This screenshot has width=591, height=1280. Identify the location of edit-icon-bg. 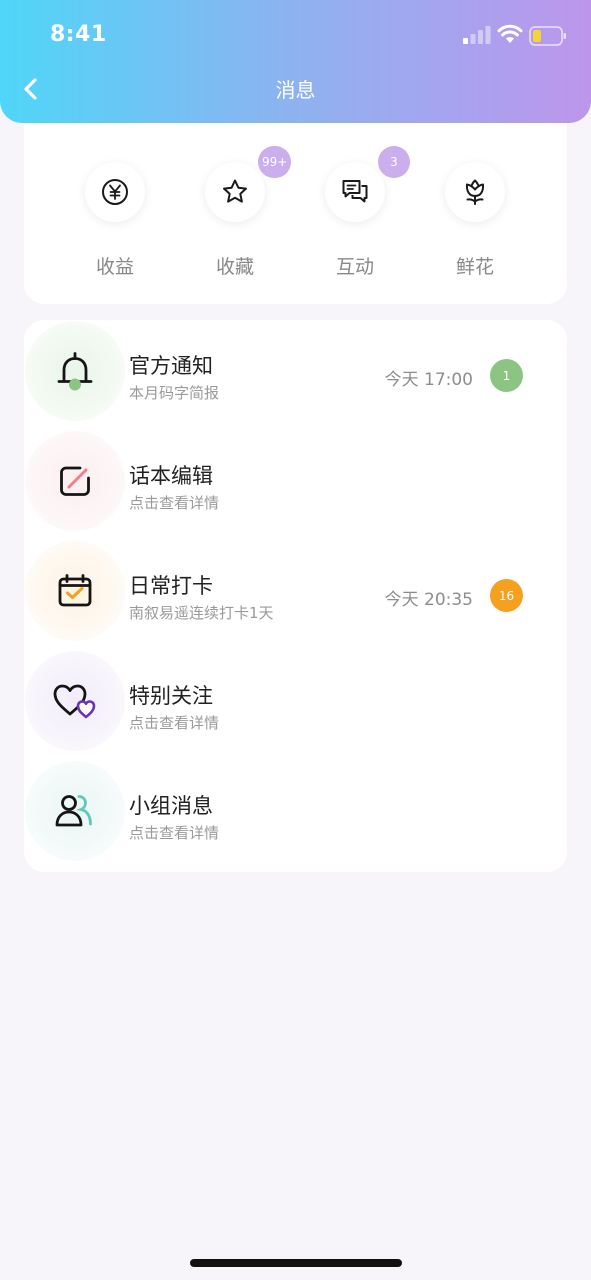
(75, 481).